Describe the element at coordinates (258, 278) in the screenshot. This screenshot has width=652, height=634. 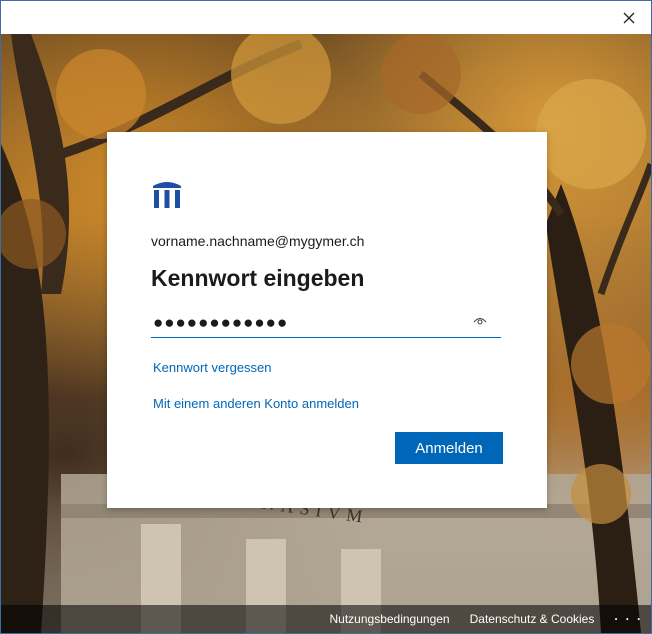
I see `page-title: Kennwort eingeben` at that location.